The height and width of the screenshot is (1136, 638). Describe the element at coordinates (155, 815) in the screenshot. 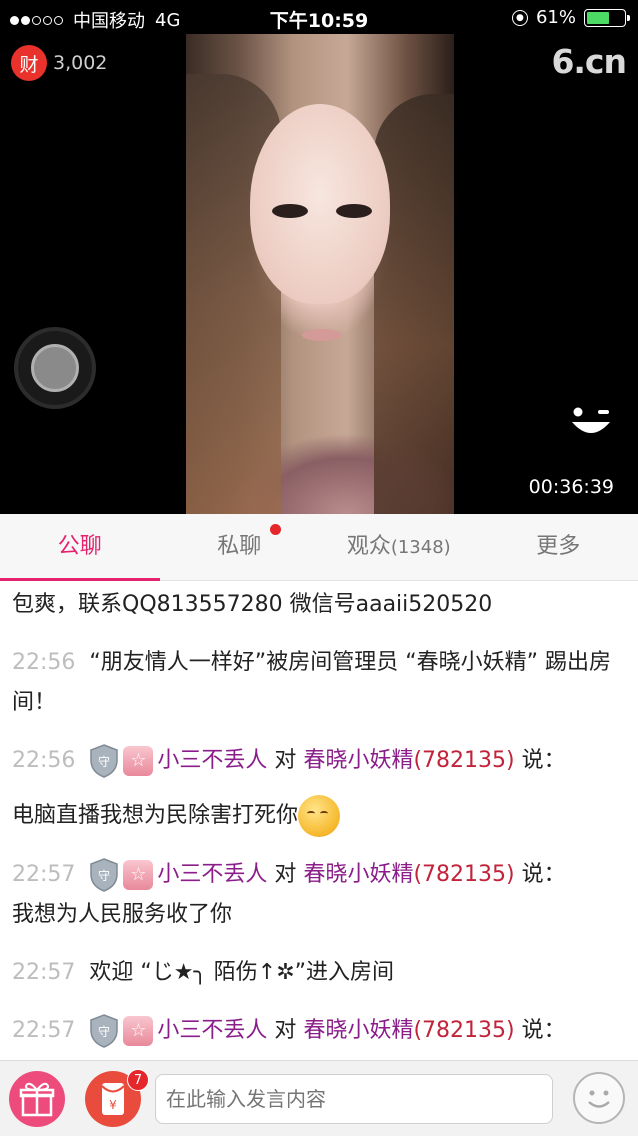

I see `message-text: 电脑直播我想为民除害打死你` at that location.